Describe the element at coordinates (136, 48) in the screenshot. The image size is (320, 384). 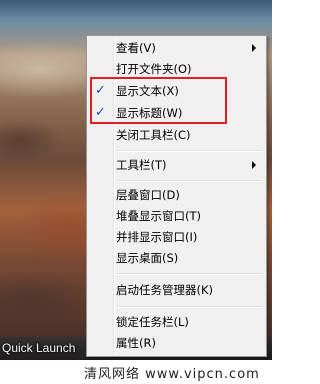
I see `menu-item-label: 查看(V)` at that location.